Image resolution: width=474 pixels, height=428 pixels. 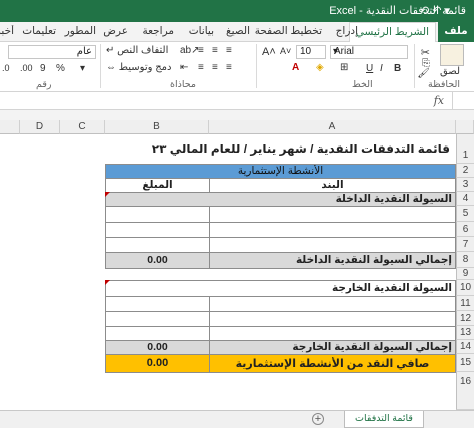 What do you see at coordinates (40, 127) in the screenshot?
I see `column-header-d: D` at bounding box center [40, 127].